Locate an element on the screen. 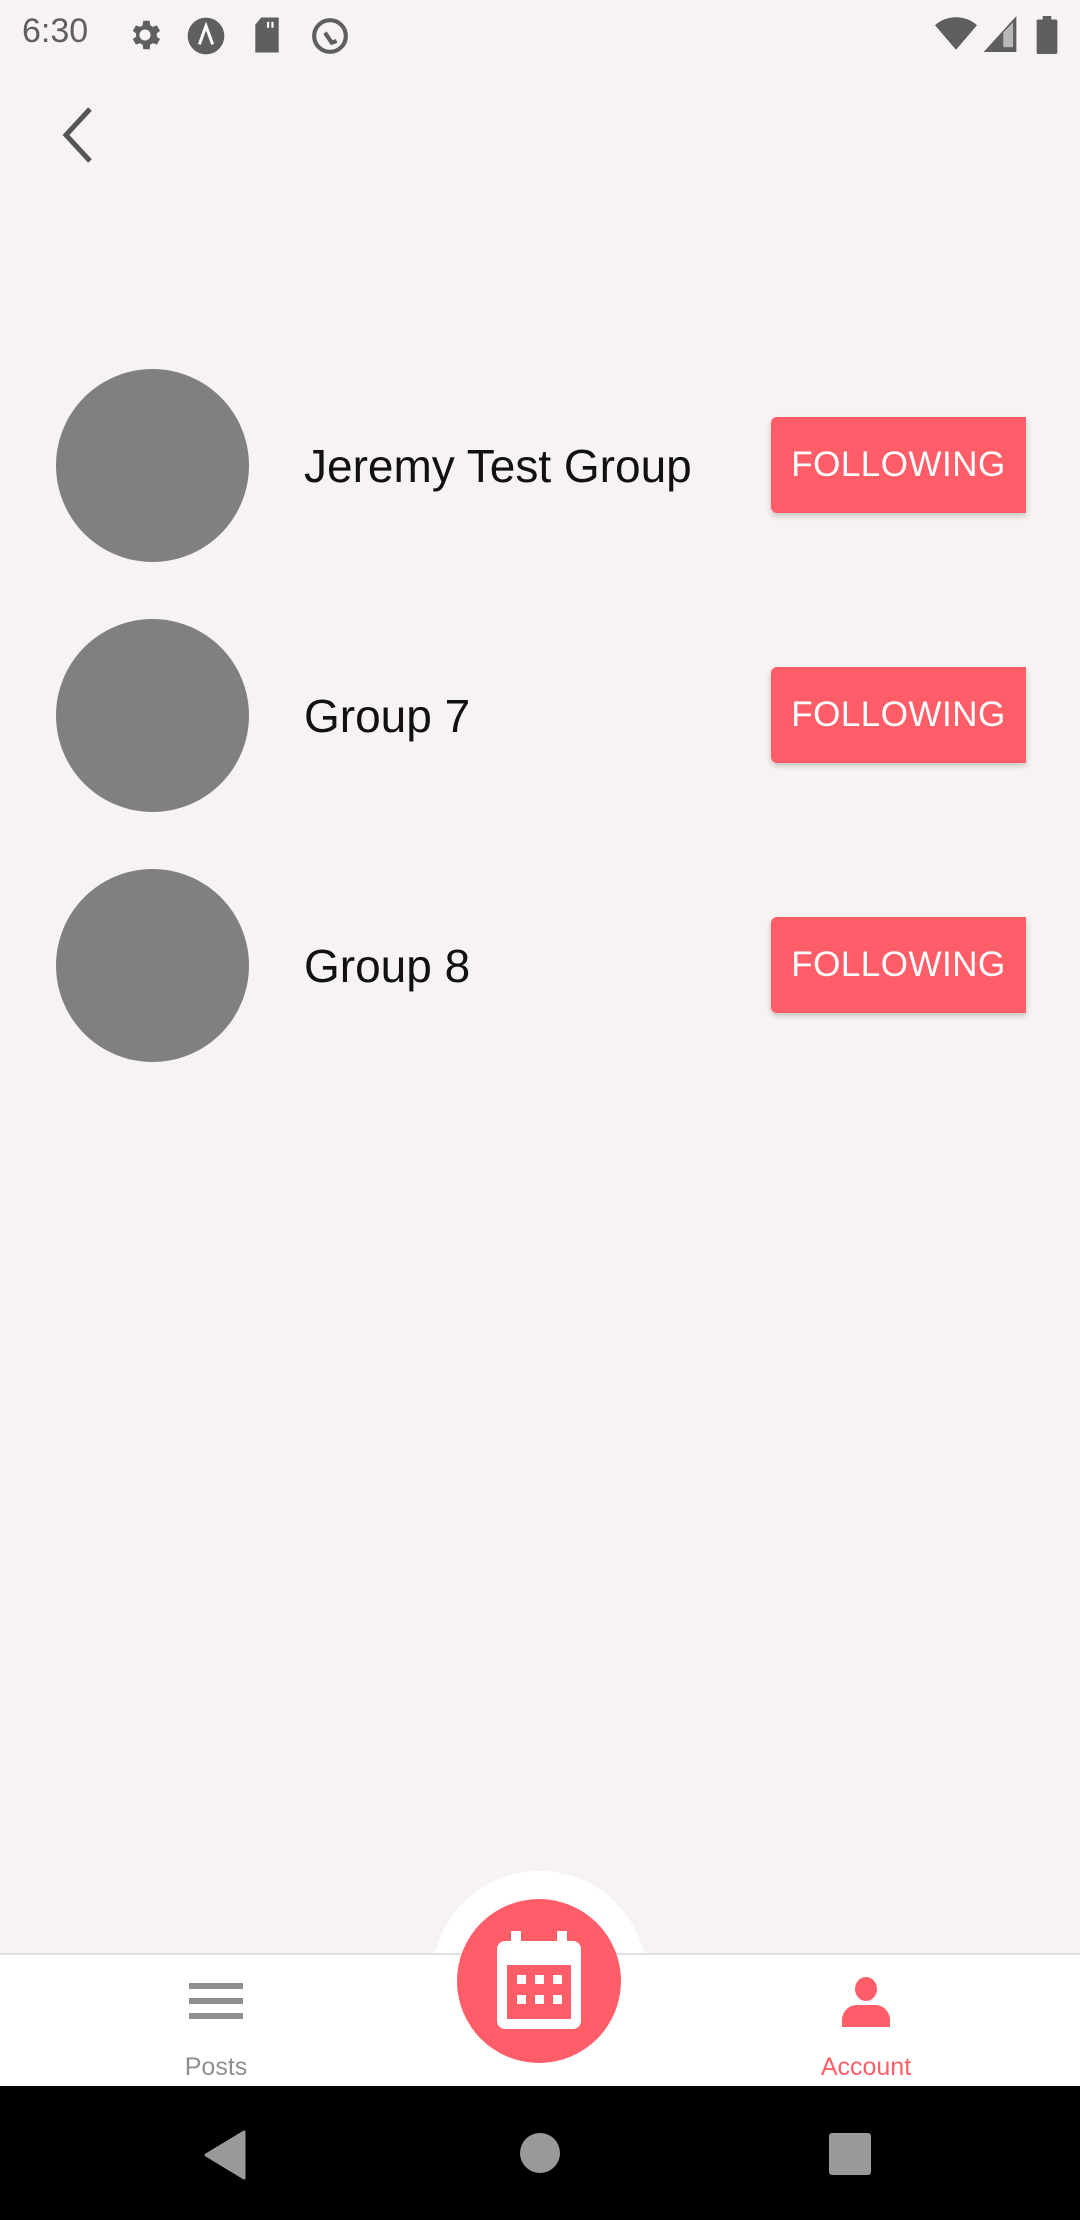 The height and width of the screenshot is (2220, 1080). signal-icon is located at coordinates (1000, 34).